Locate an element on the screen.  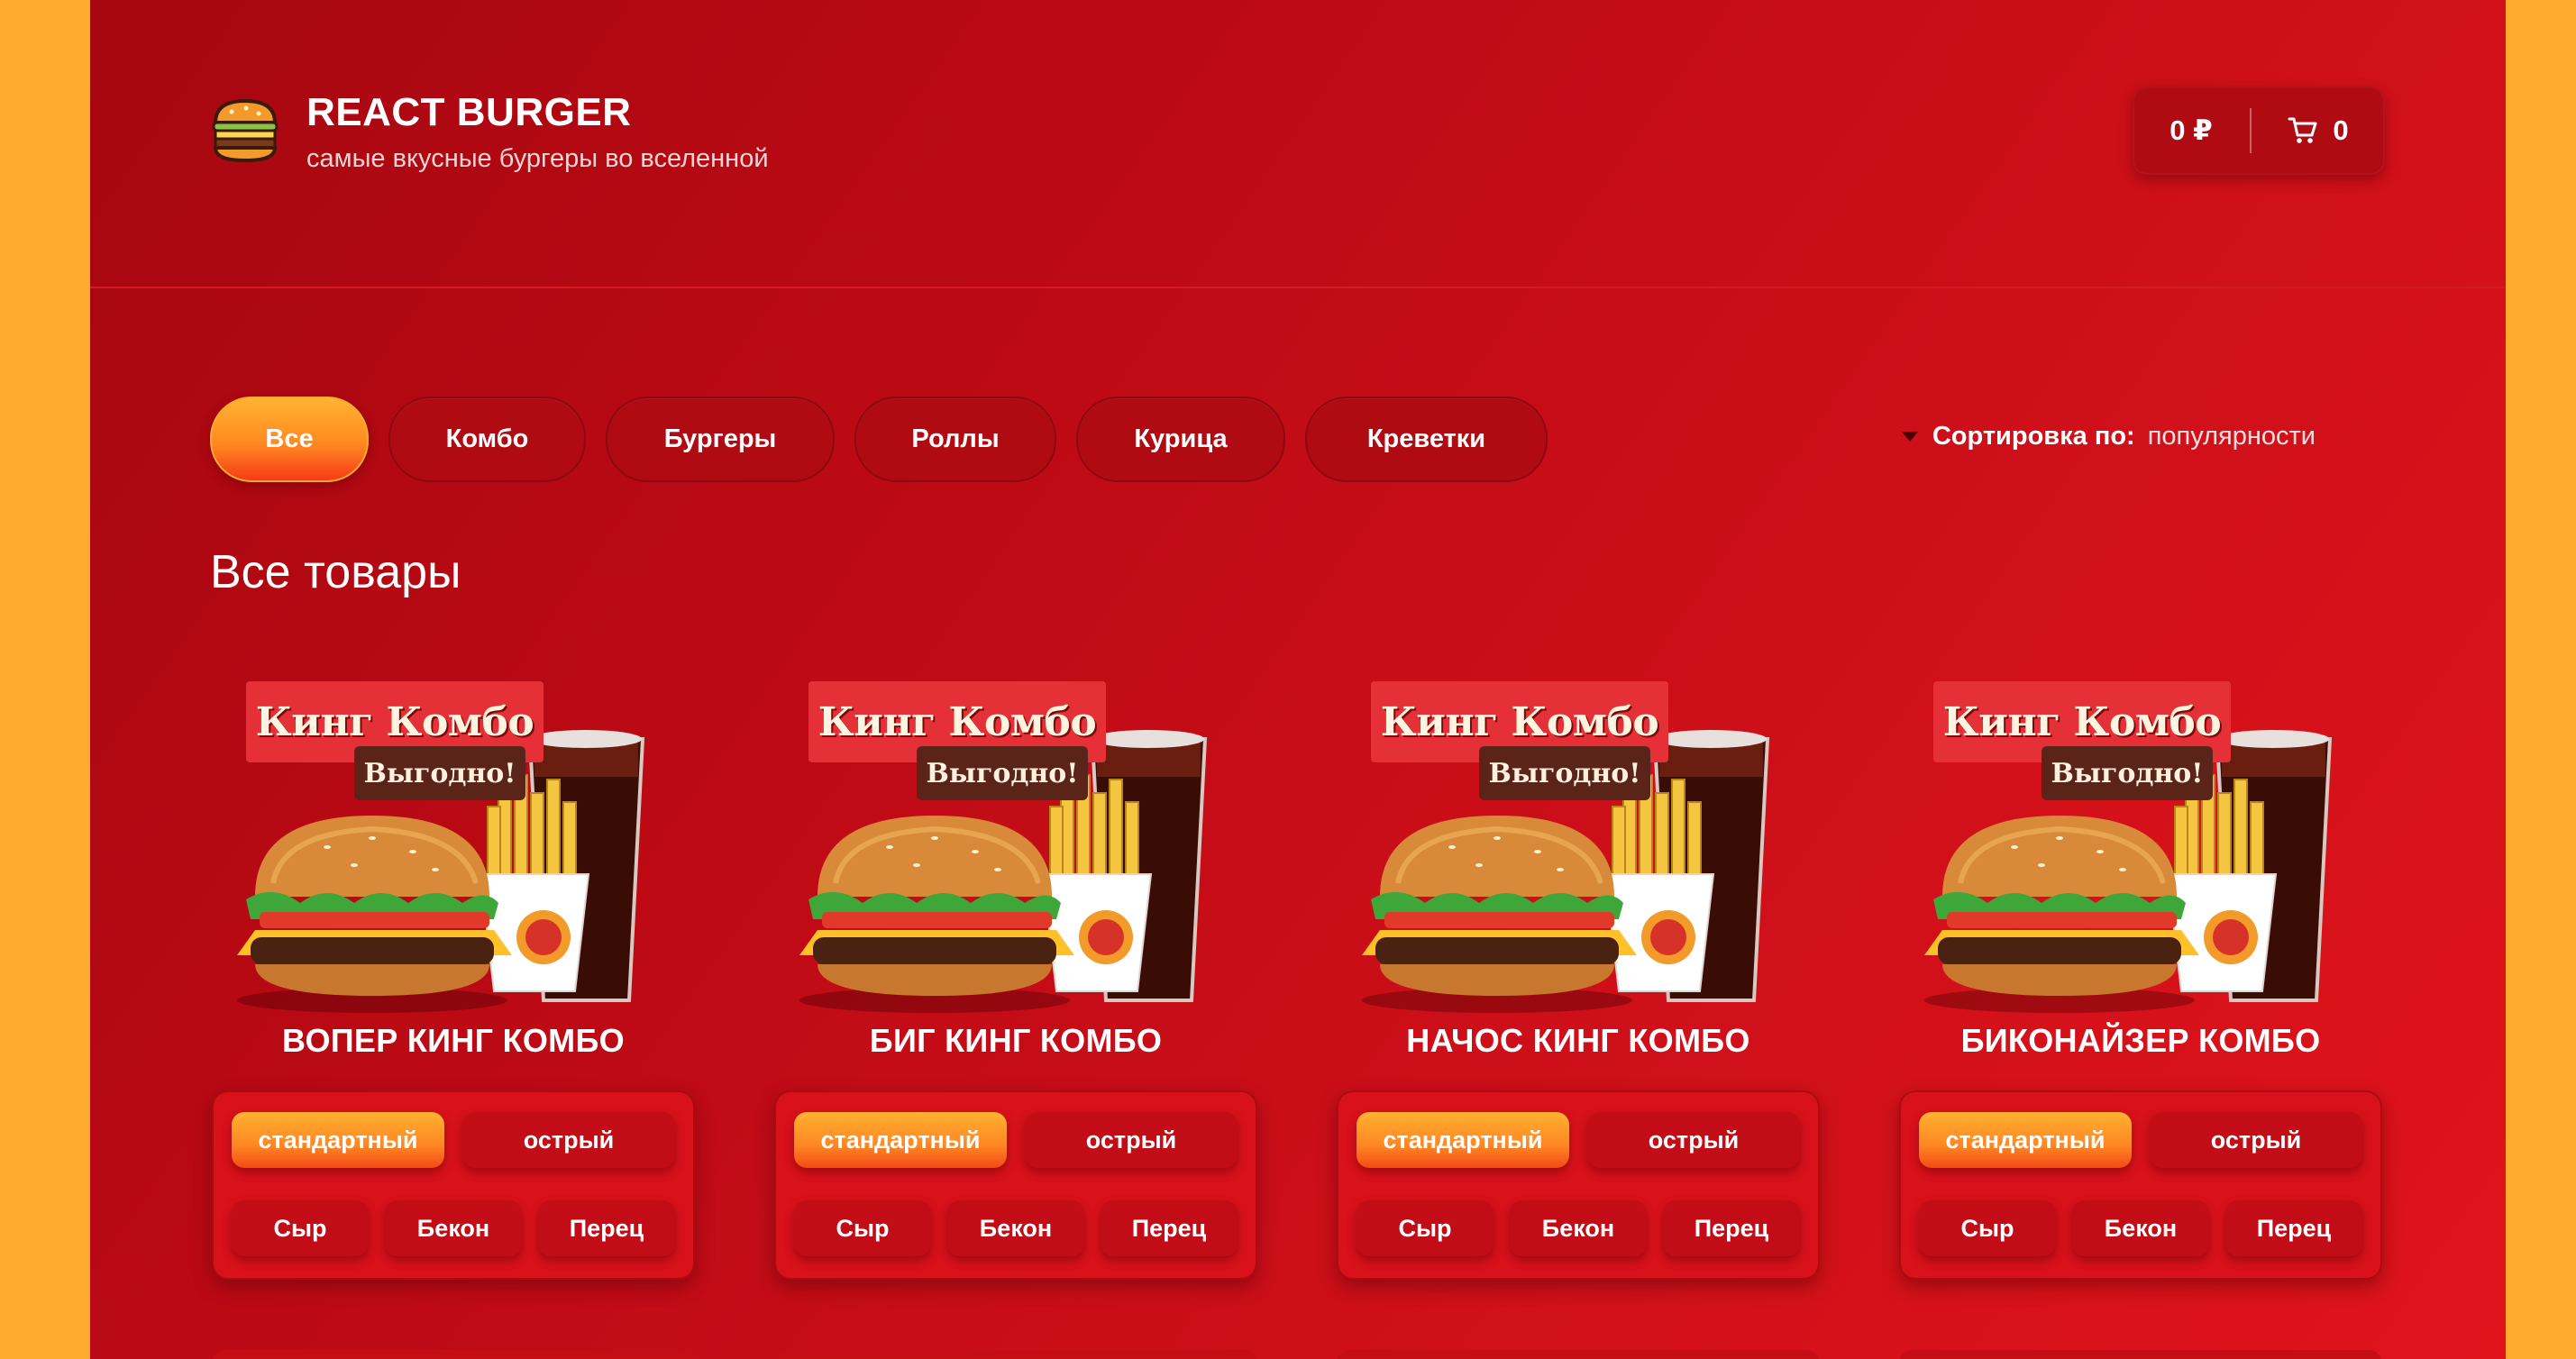
category-all: Все is located at coordinates (289, 439).